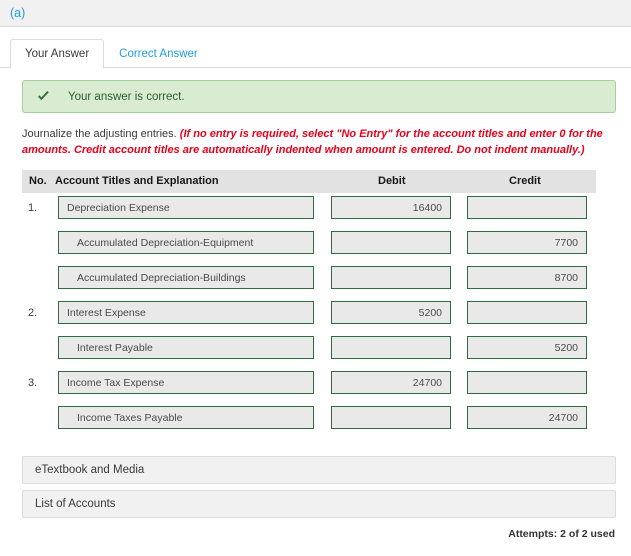 The height and width of the screenshot is (556, 631). I want to click on row-number: 2., so click(33, 313).